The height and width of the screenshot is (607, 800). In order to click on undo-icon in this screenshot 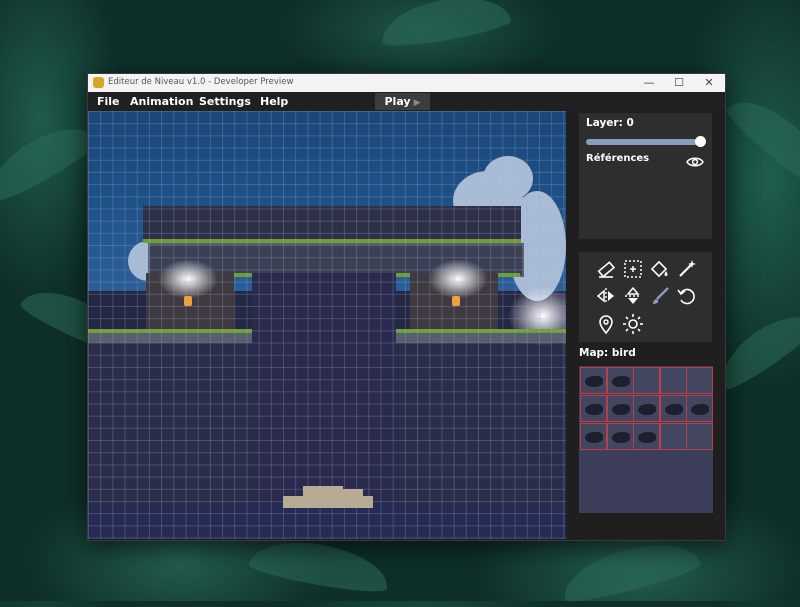, I will do `click(687, 296)`.